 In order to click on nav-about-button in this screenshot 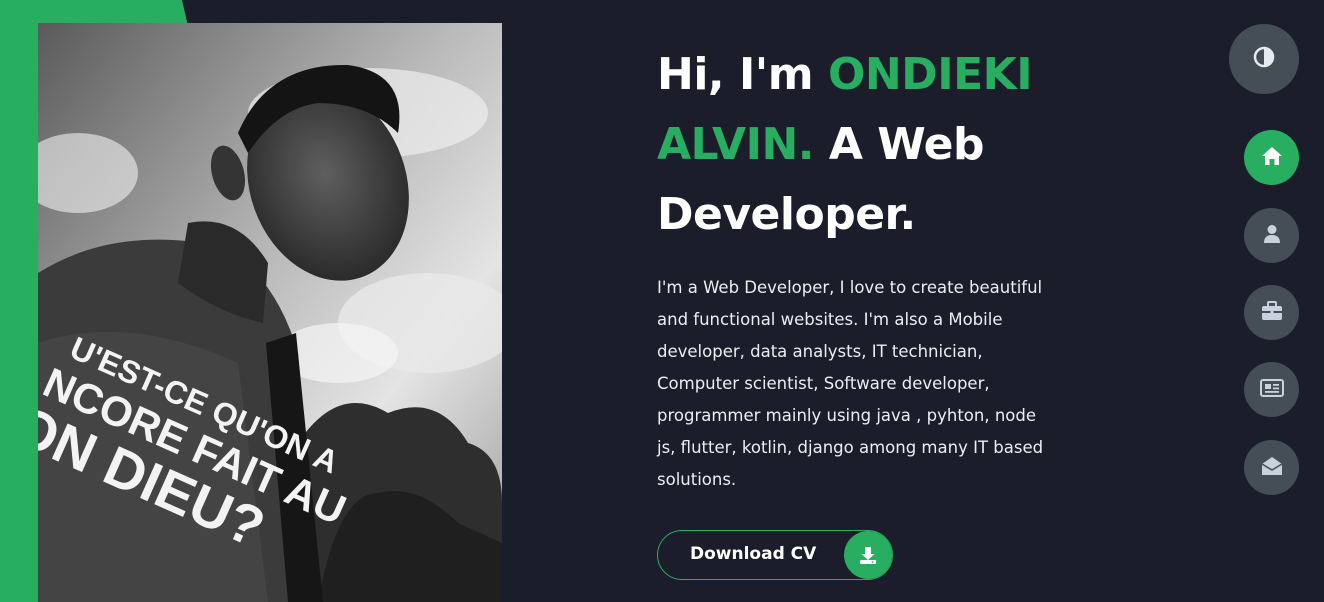, I will do `click(1271, 235)`.